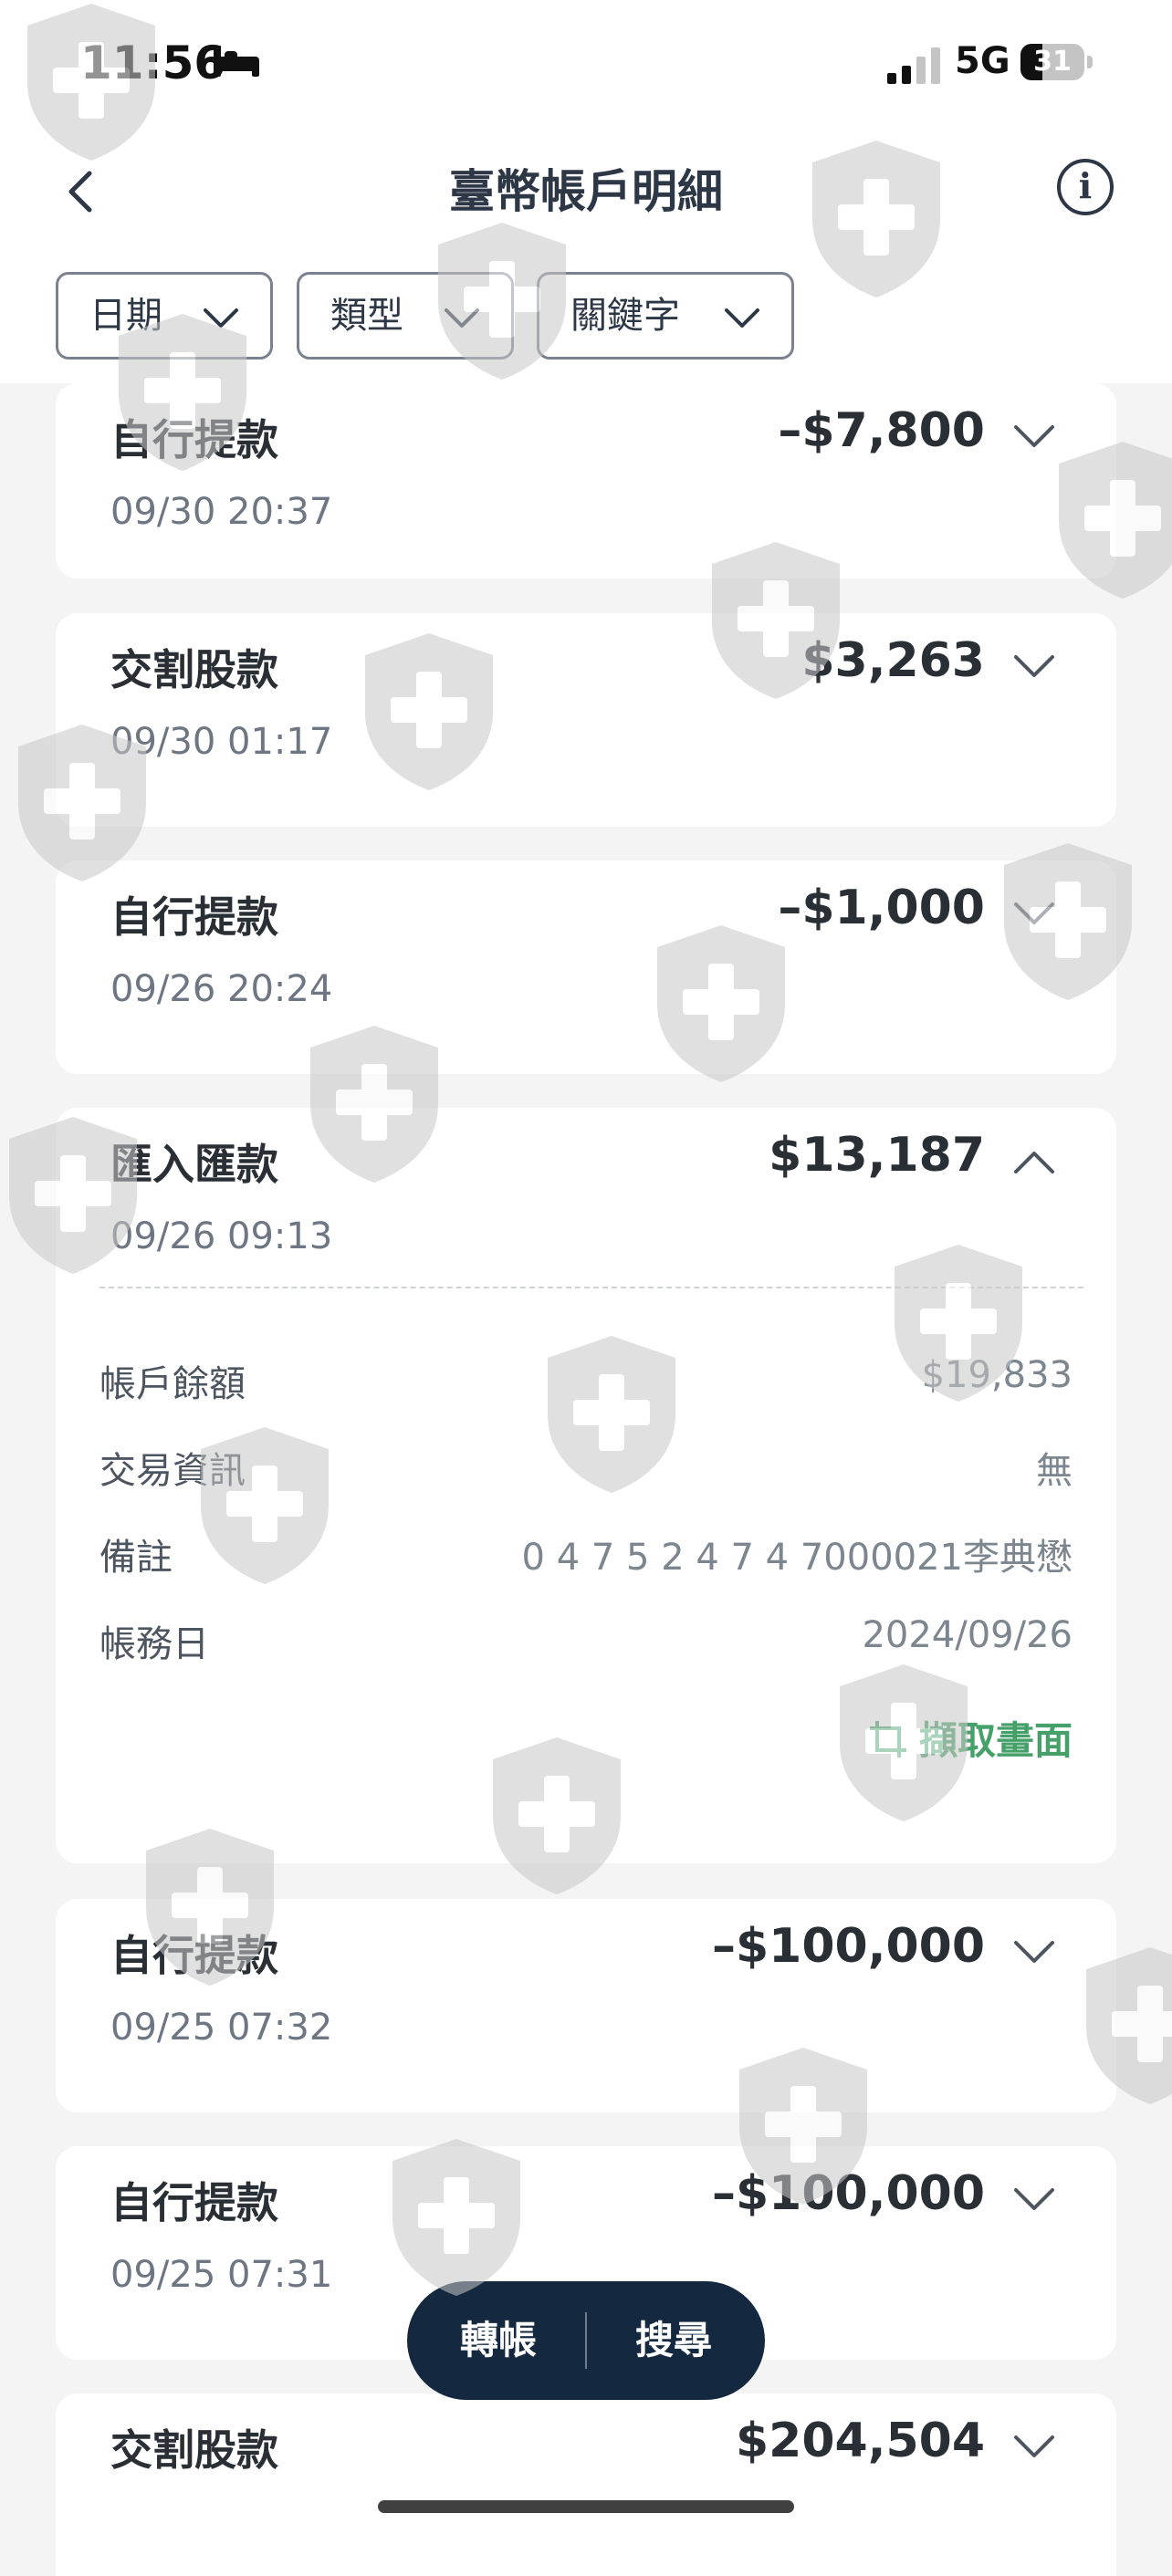  Describe the element at coordinates (125, 316) in the screenshot. I see `filter-date-label: 日期` at that location.